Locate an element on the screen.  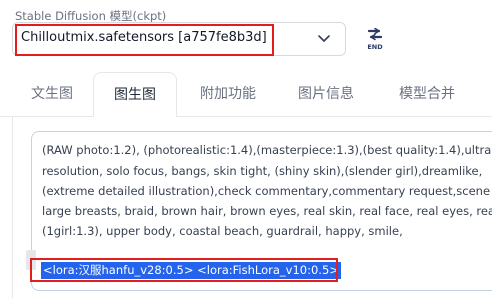
end-refresh-icon: END is located at coordinates (375, 40).